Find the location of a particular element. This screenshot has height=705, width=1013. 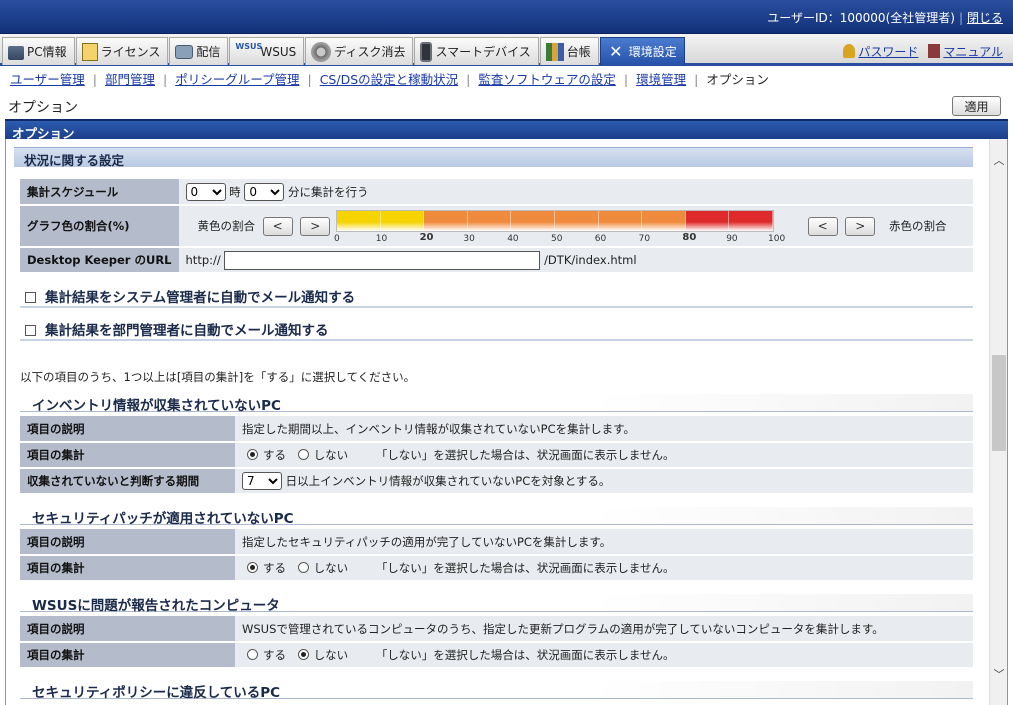

user-id-label: ユーザーID：100000(全社管理者) is located at coordinates (861, 18).